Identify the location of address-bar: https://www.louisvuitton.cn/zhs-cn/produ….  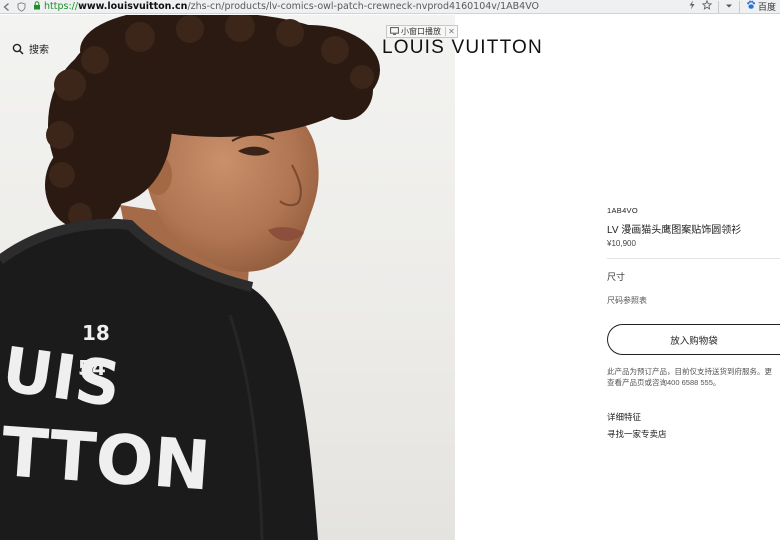
(358, 6).